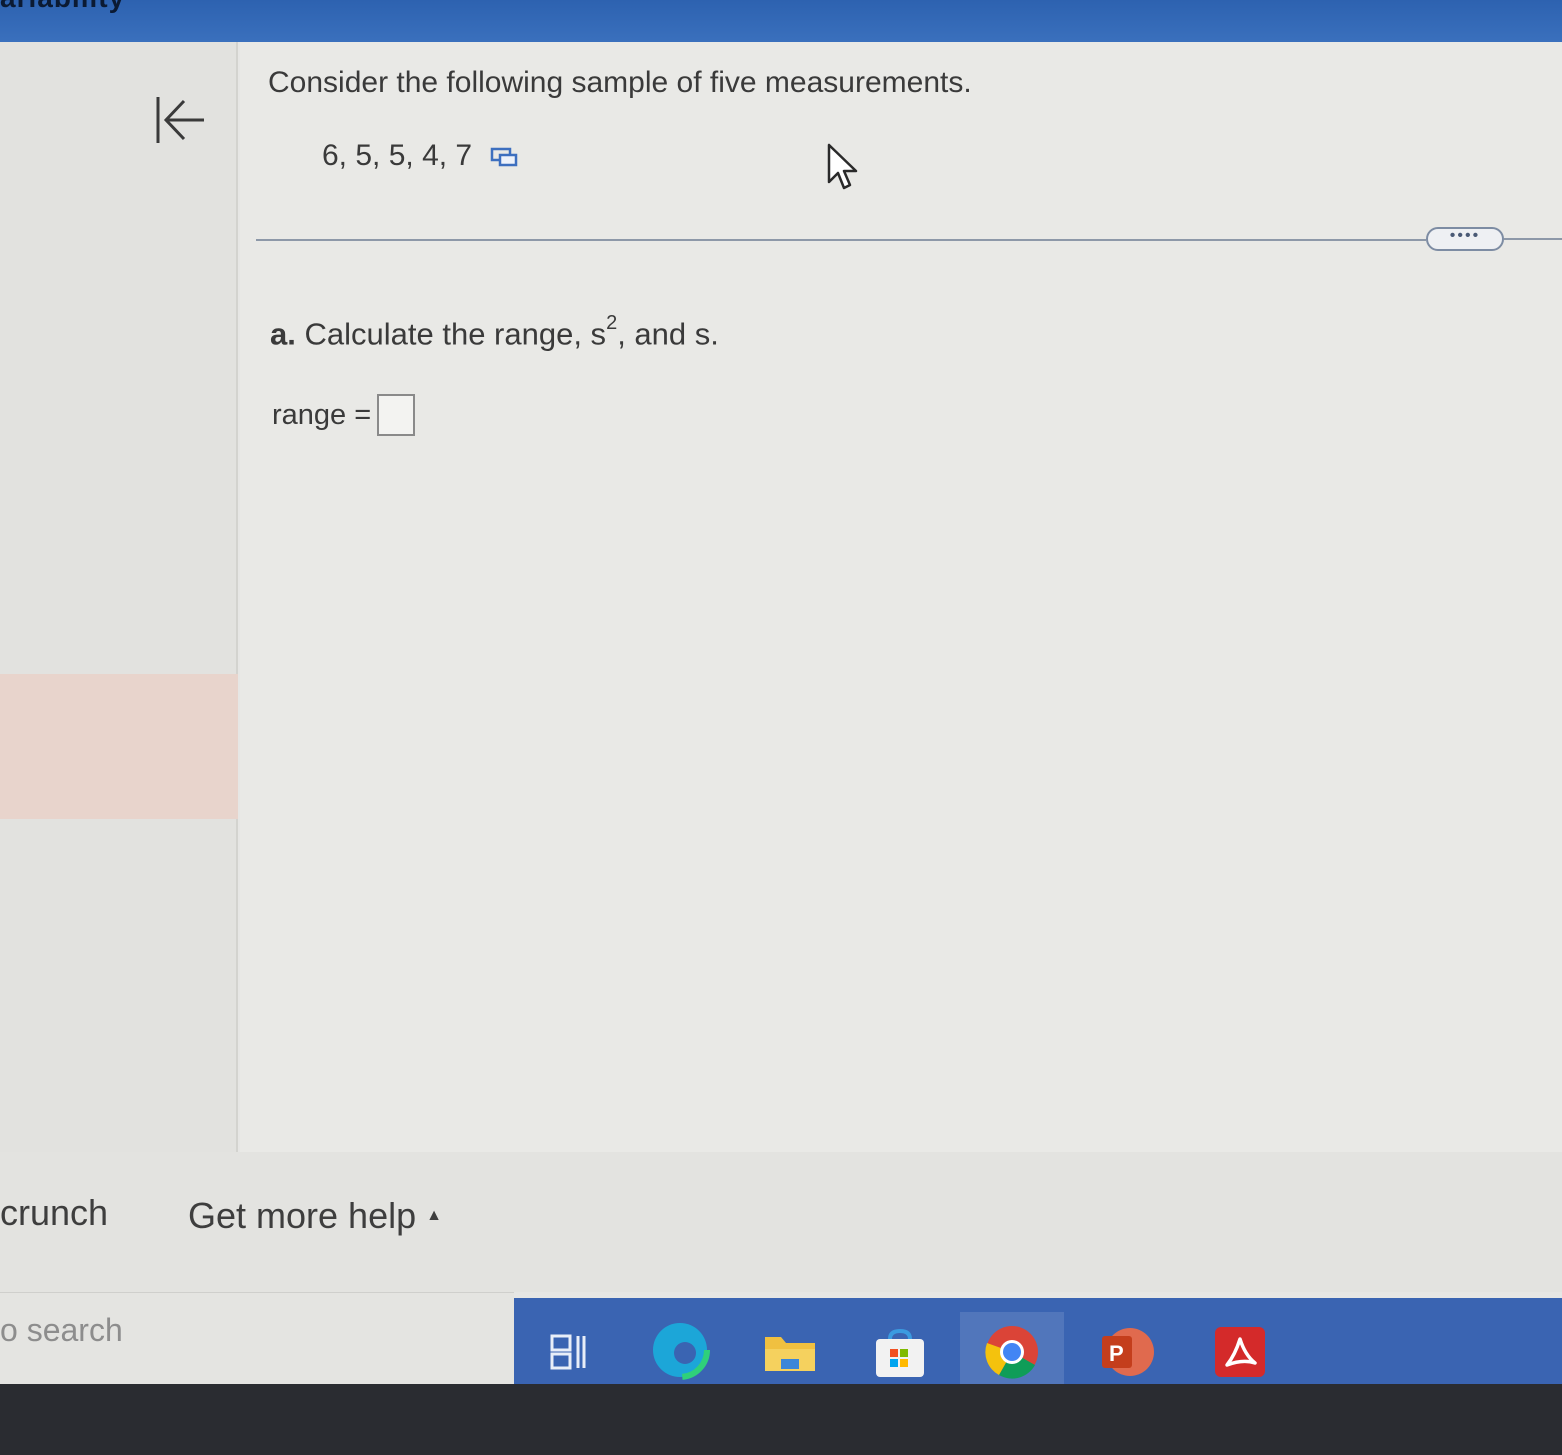 The image size is (1562, 1455). I want to click on data-values: 6, 5, 5, 4, 7, so click(397, 155).